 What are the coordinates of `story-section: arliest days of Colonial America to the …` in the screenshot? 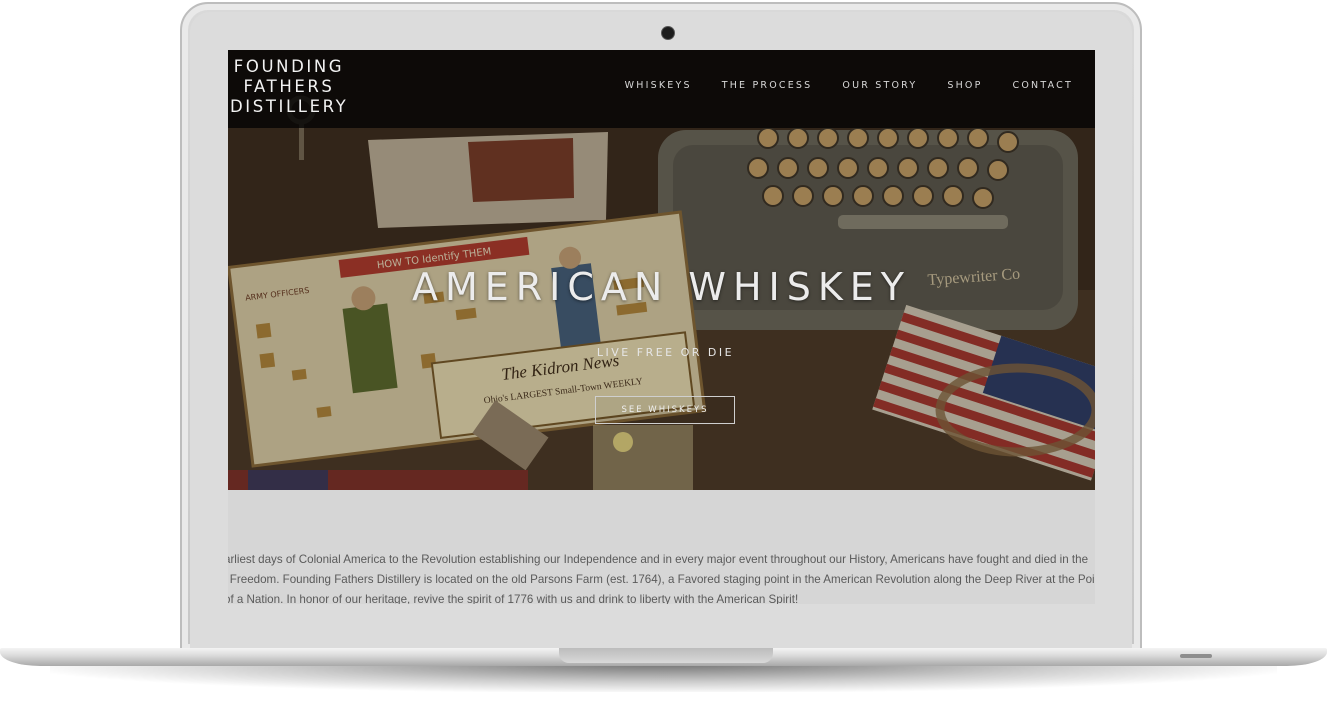 It's located at (661, 577).